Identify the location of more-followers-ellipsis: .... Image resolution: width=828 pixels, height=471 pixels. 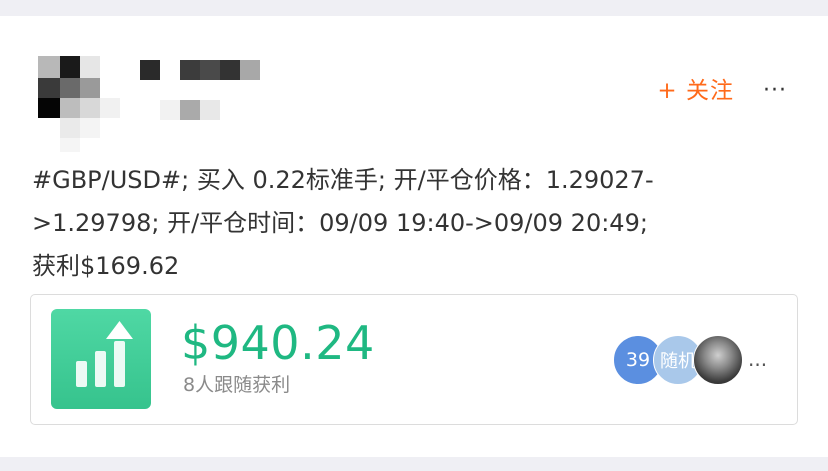
(758, 359).